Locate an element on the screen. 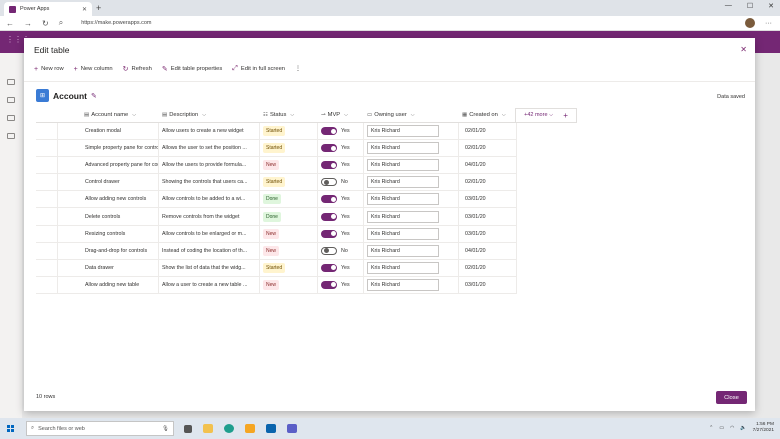 This screenshot has height=439, width=780. network-icon: ◠ is located at coordinates (732, 428).